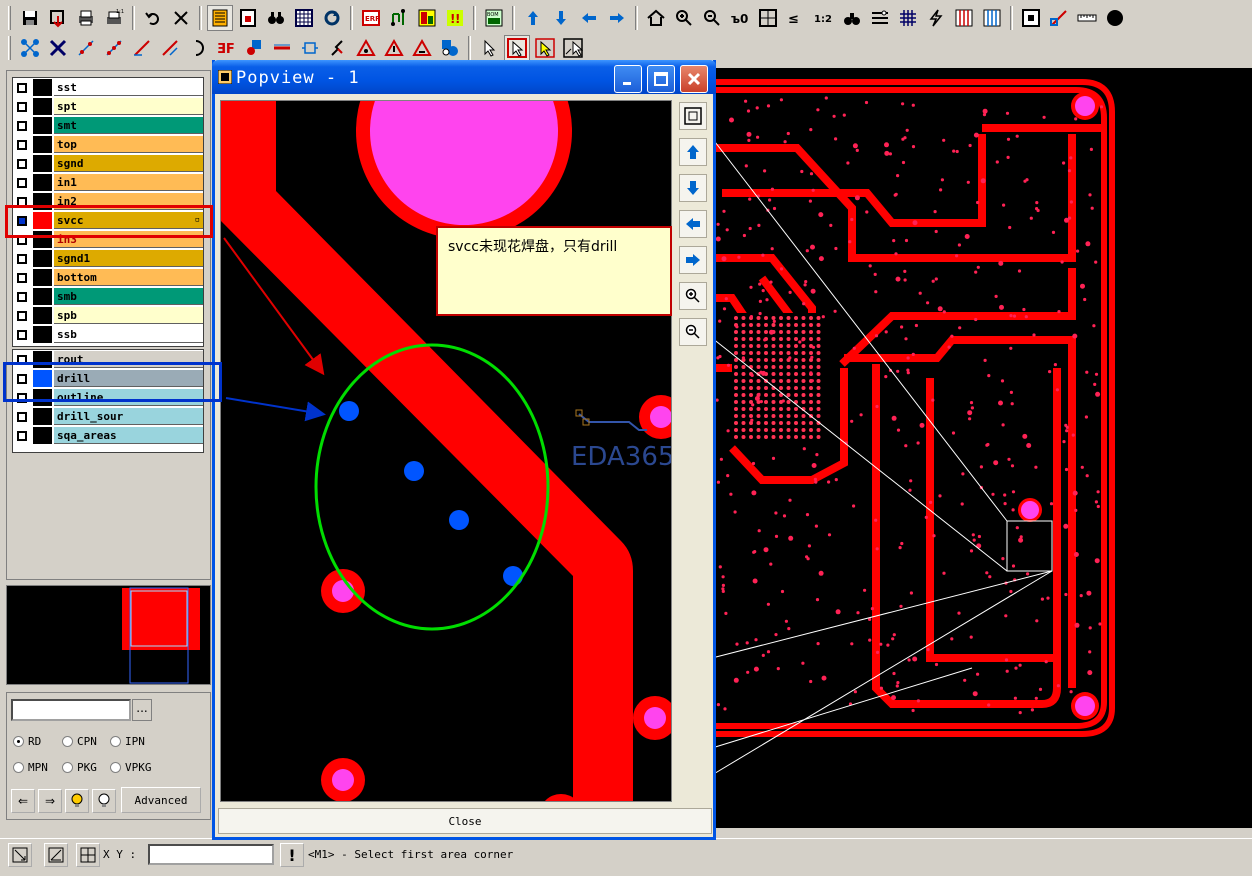 This screenshot has width=1252, height=876. I want to click on triangle2-icon, so click(394, 48).